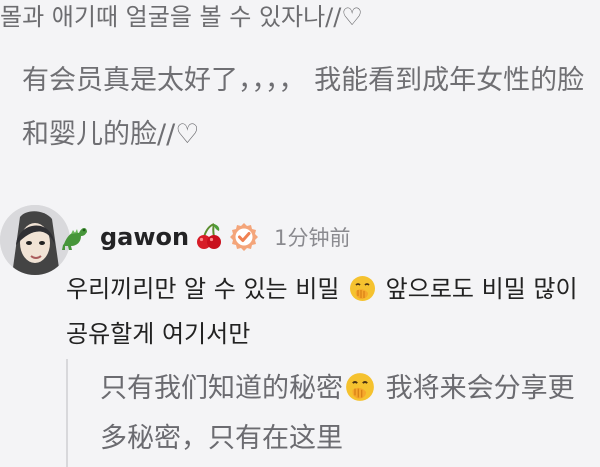  Describe the element at coordinates (144, 237) in the screenshot. I see `username: gawon` at that location.